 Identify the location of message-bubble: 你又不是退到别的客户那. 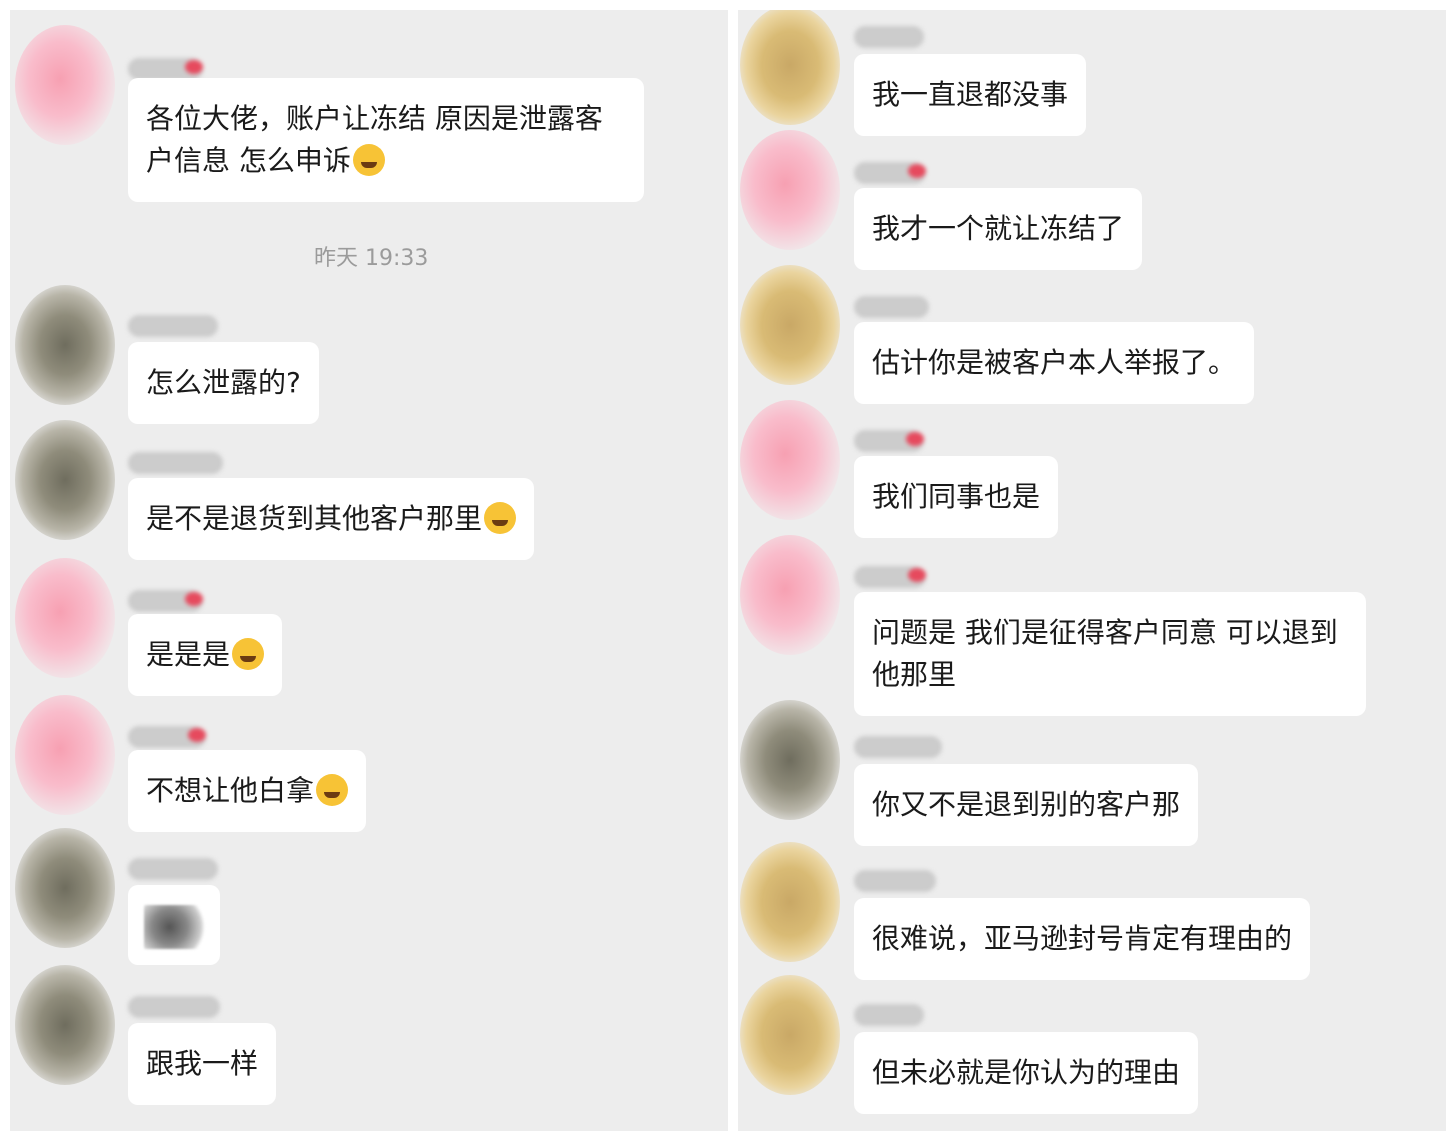
(1026, 805).